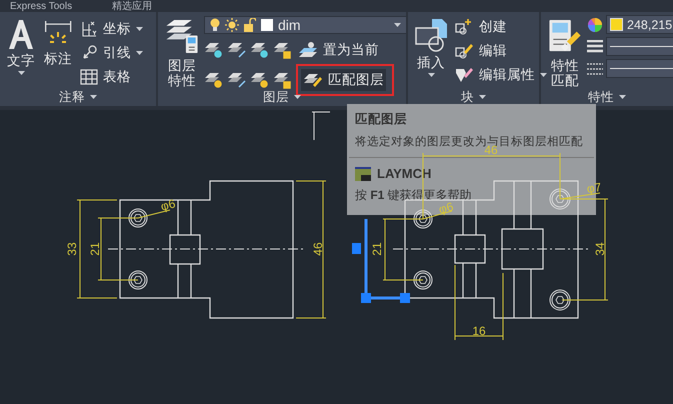  Describe the element at coordinates (58, 51) in the screenshot. I see `ribbon-button: 标注` at that location.